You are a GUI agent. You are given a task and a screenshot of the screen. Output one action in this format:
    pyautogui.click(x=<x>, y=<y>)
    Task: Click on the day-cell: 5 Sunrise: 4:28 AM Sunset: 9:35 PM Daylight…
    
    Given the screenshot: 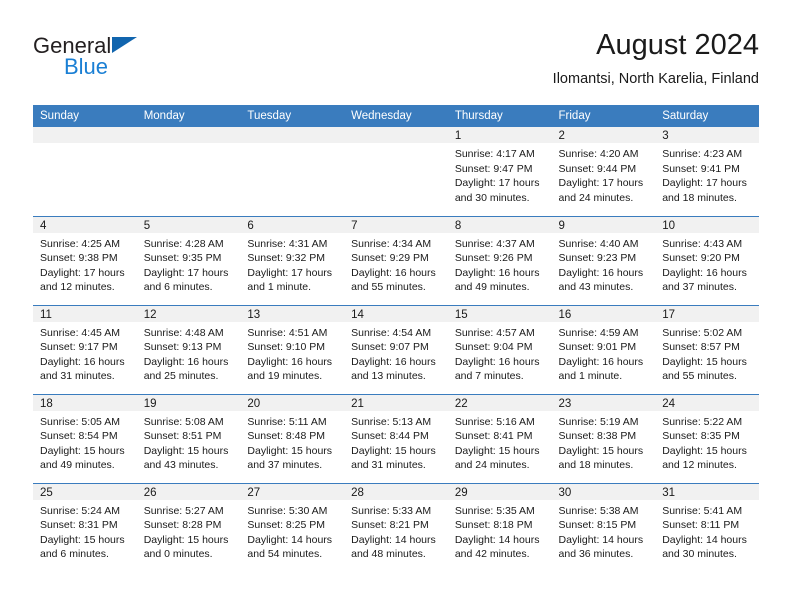 What is the action you would take?
    pyautogui.click(x=188, y=260)
    